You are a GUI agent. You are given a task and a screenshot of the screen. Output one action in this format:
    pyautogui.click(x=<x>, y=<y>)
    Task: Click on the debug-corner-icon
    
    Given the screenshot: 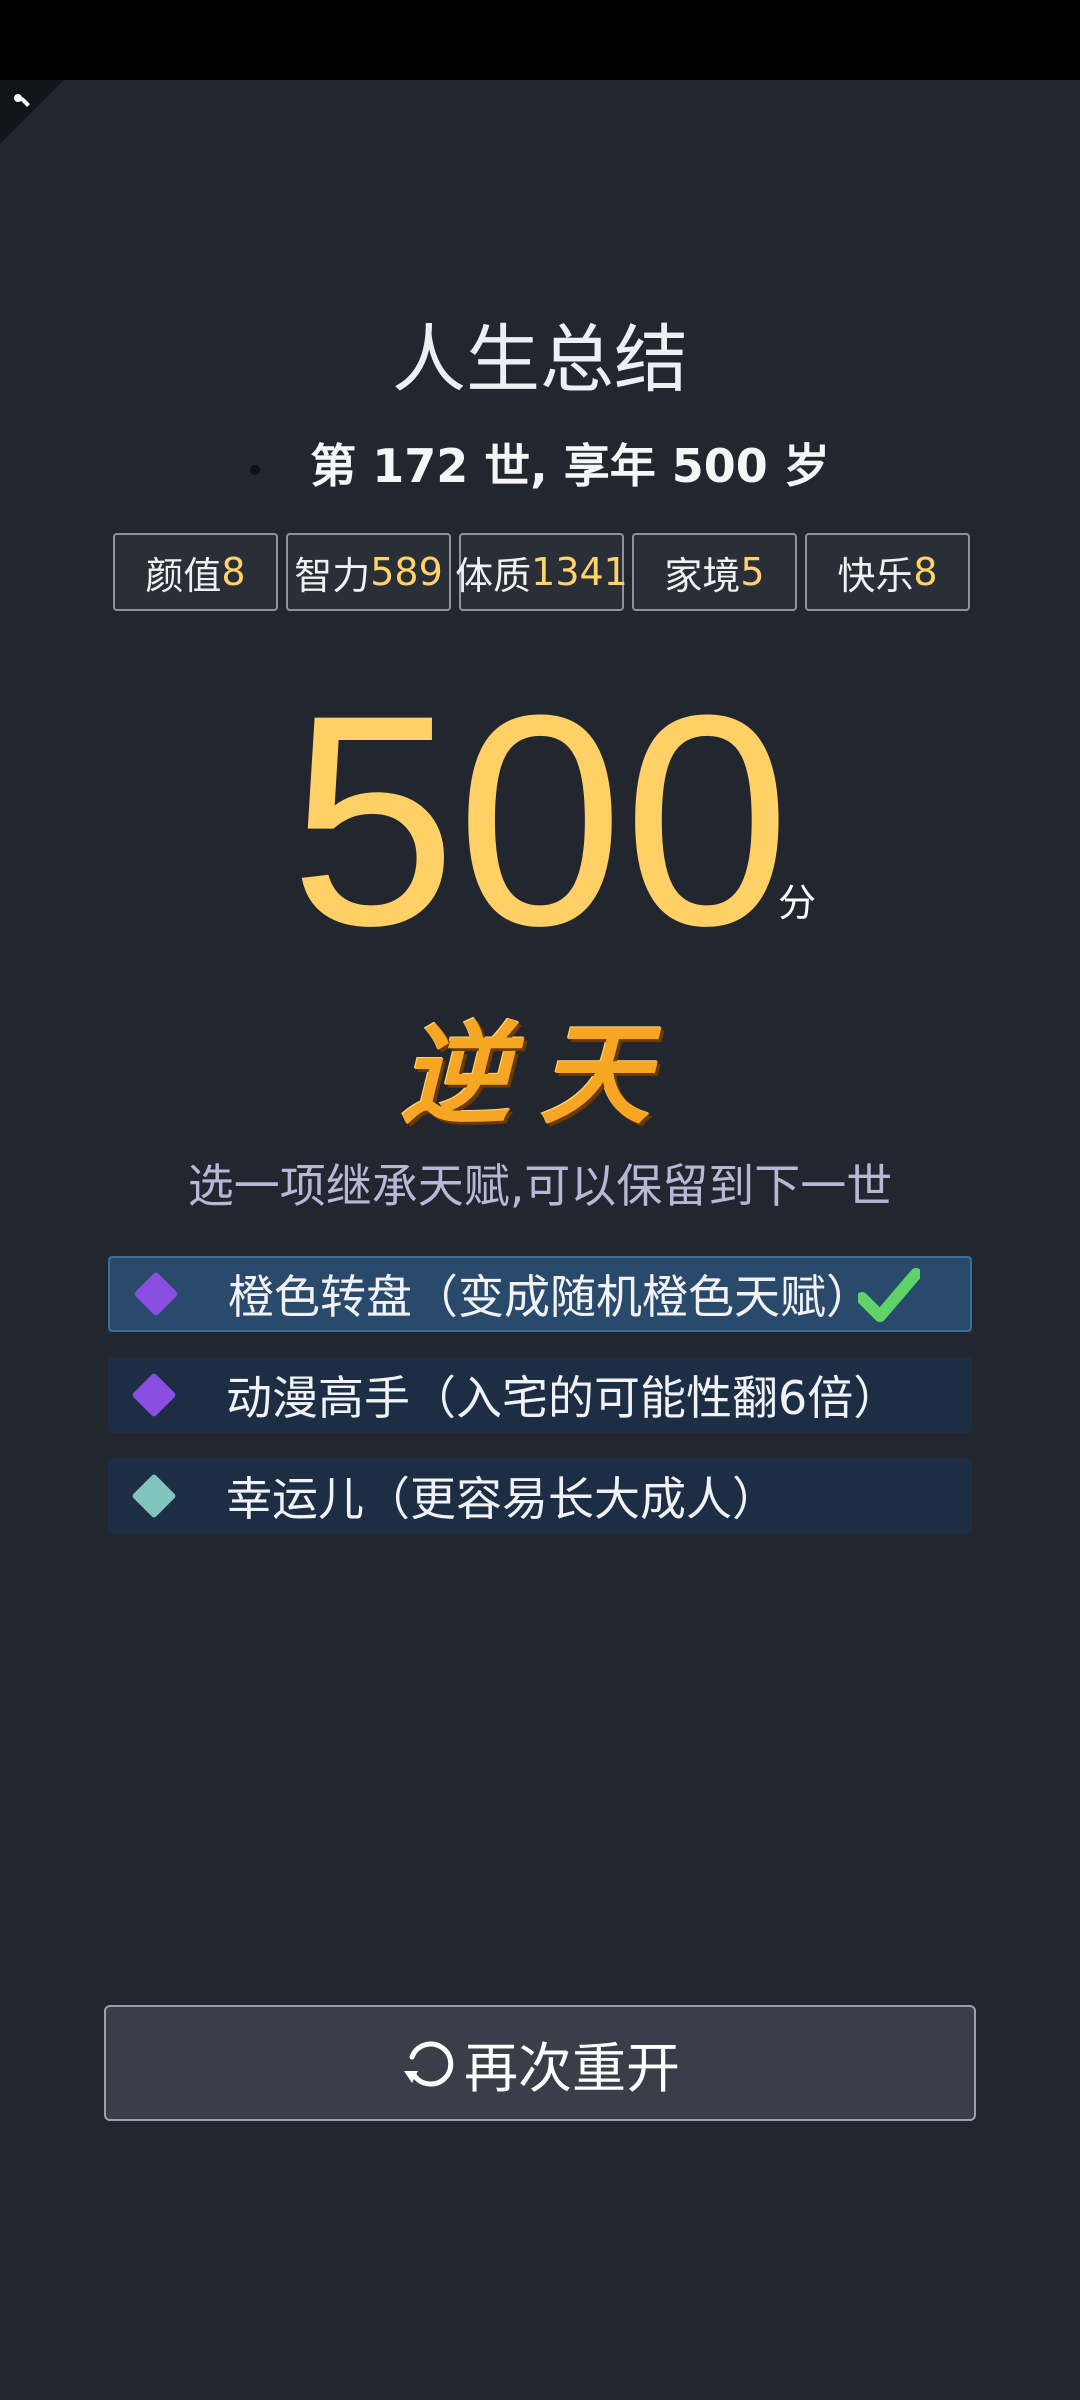 What is the action you would take?
    pyautogui.click(x=32, y=112)
    